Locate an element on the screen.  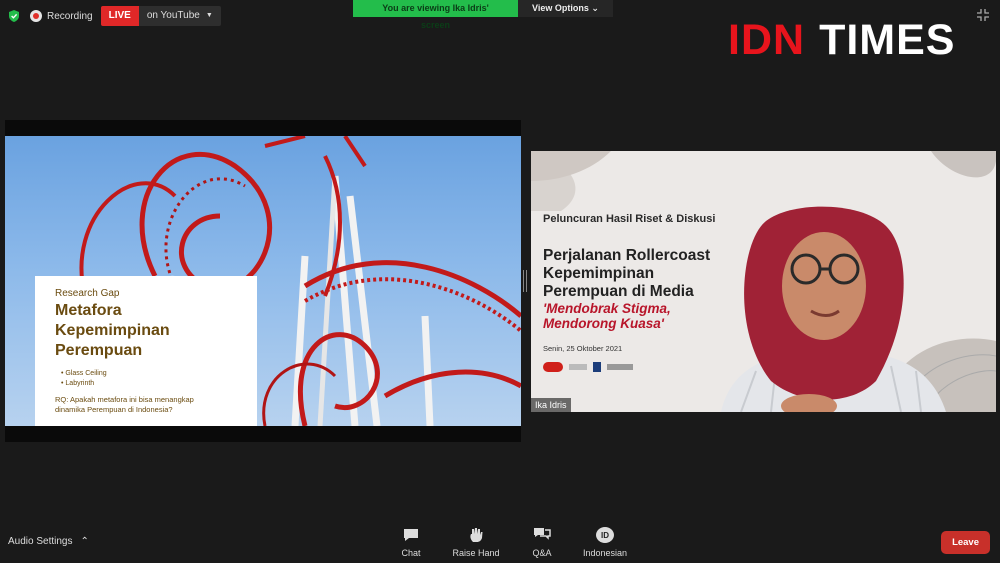
language-badge-text: ID is located at coordinates (605, 535).